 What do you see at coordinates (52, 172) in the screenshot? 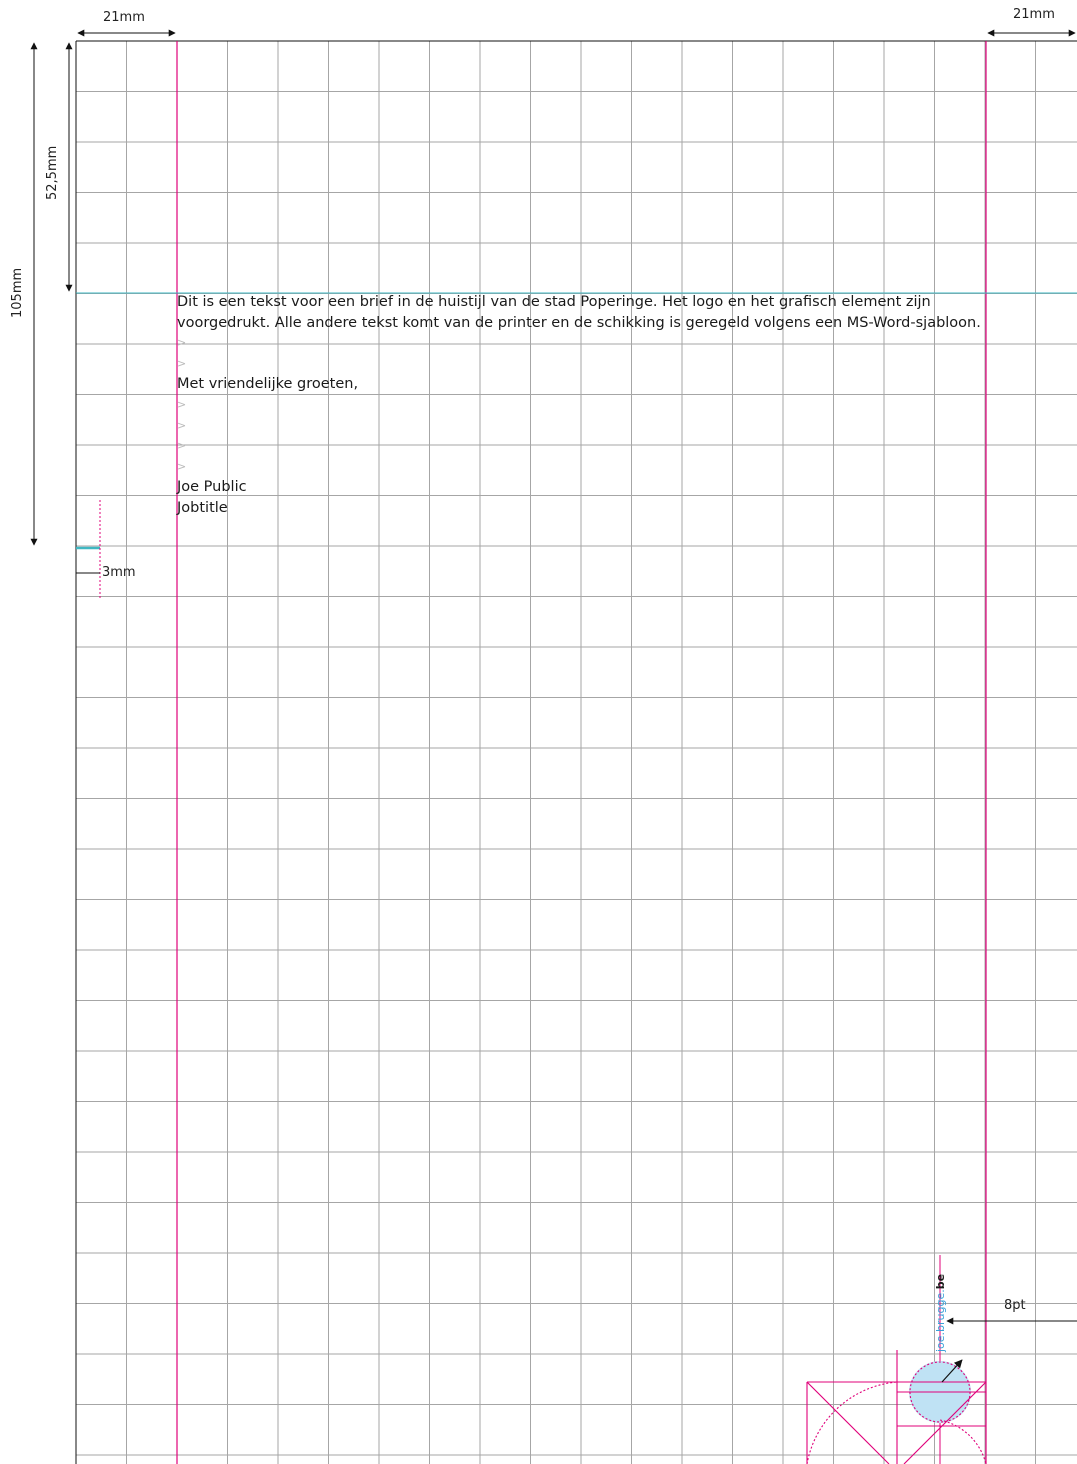
I see `header-height-label: 52,5mm` at bounding box center [52, 172].